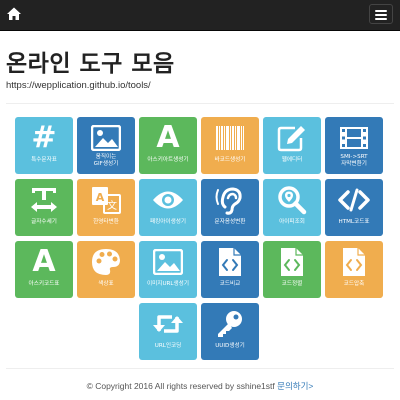 The width and height of the screenshot is (400, 400). What do you see at coordinates (168, 324) in the screenshot?
I see `retweet-icon` at bounding box center [168, 324].